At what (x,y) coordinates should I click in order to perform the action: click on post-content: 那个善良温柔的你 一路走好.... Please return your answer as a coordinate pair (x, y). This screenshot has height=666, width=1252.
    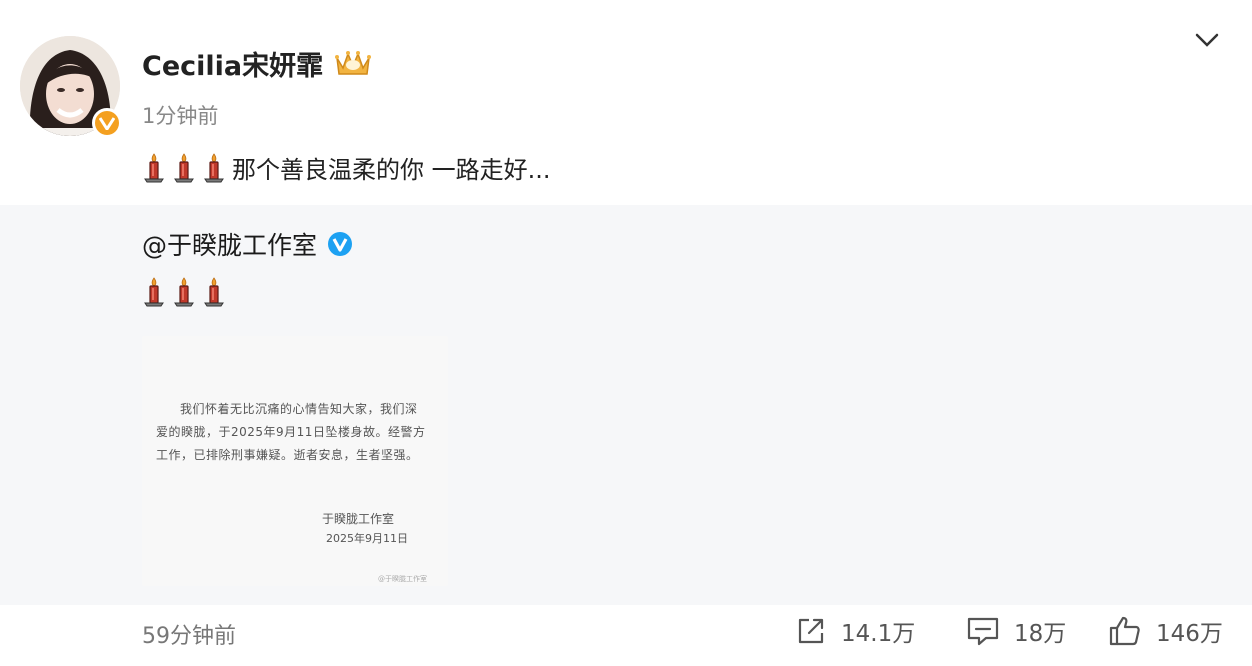
    Looking at the image, I should click on (346, 167).